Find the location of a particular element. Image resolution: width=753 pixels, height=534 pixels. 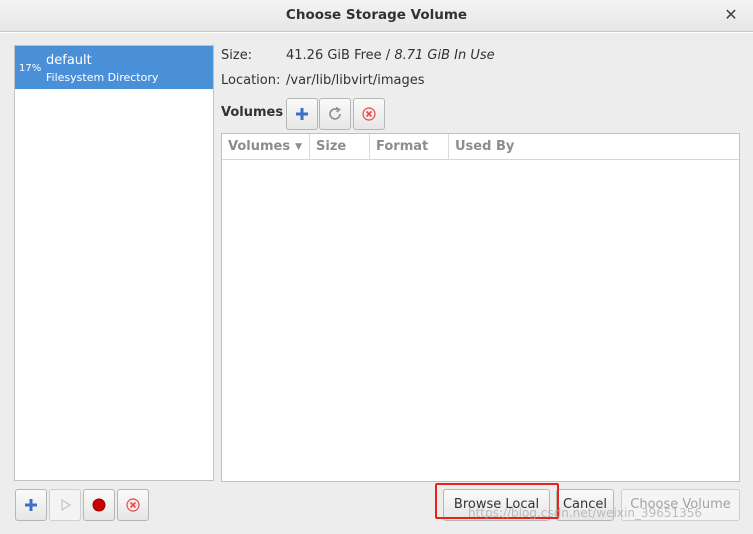

location-label: Location: is located at coordinates (251, 80).